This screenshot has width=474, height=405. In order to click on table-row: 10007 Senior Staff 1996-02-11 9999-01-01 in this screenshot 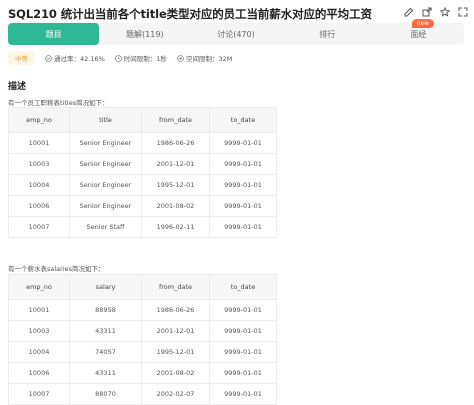, I will do `click(142, 227)`.